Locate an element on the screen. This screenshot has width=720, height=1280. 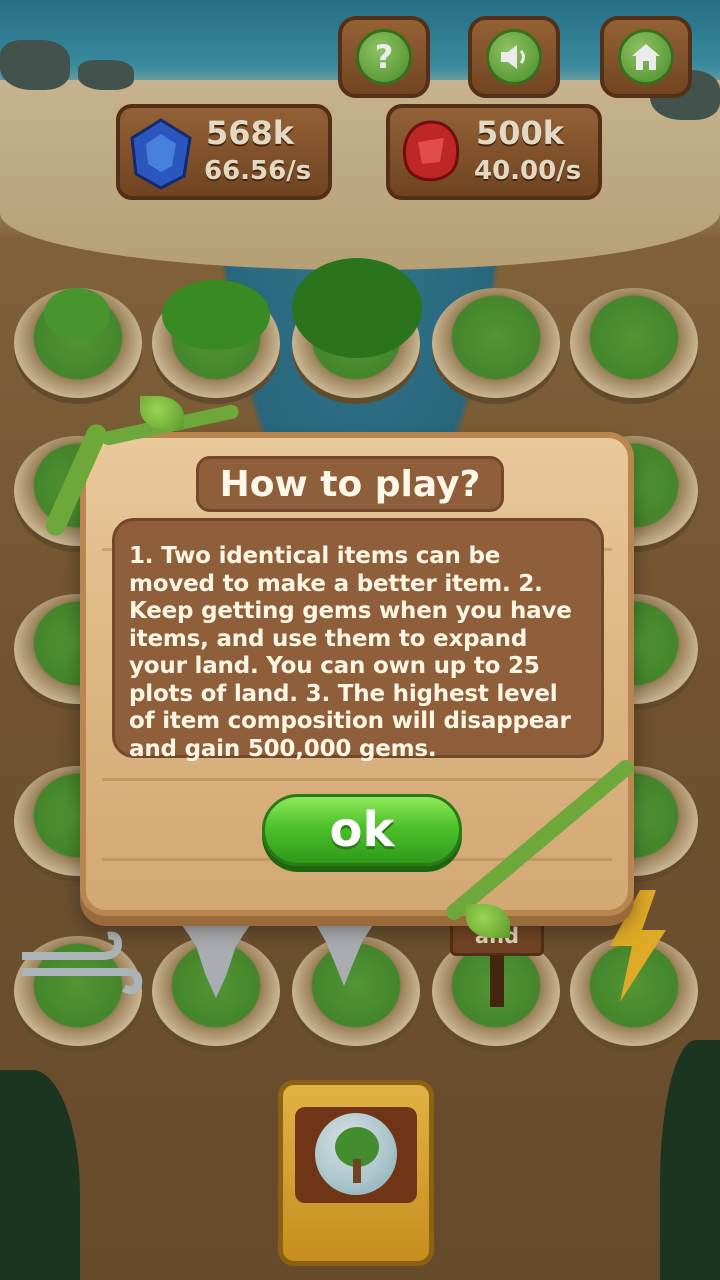
dialog-title-plate: How to play? is located at coordinates (350, 484).